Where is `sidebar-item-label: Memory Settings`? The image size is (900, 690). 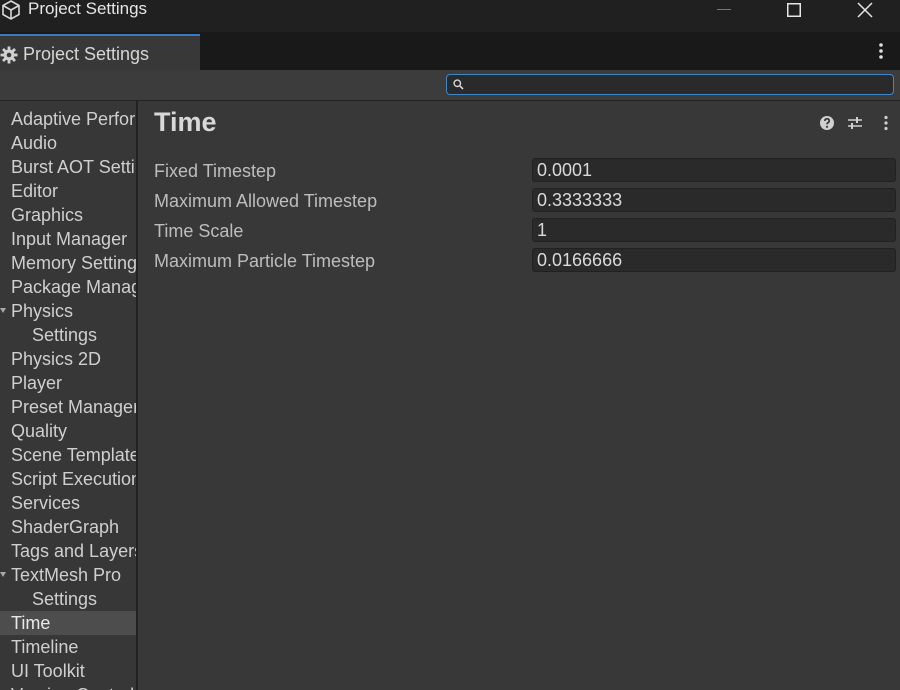 sidebar-item-label: Memory Settings is located at coordinates (73, 263).